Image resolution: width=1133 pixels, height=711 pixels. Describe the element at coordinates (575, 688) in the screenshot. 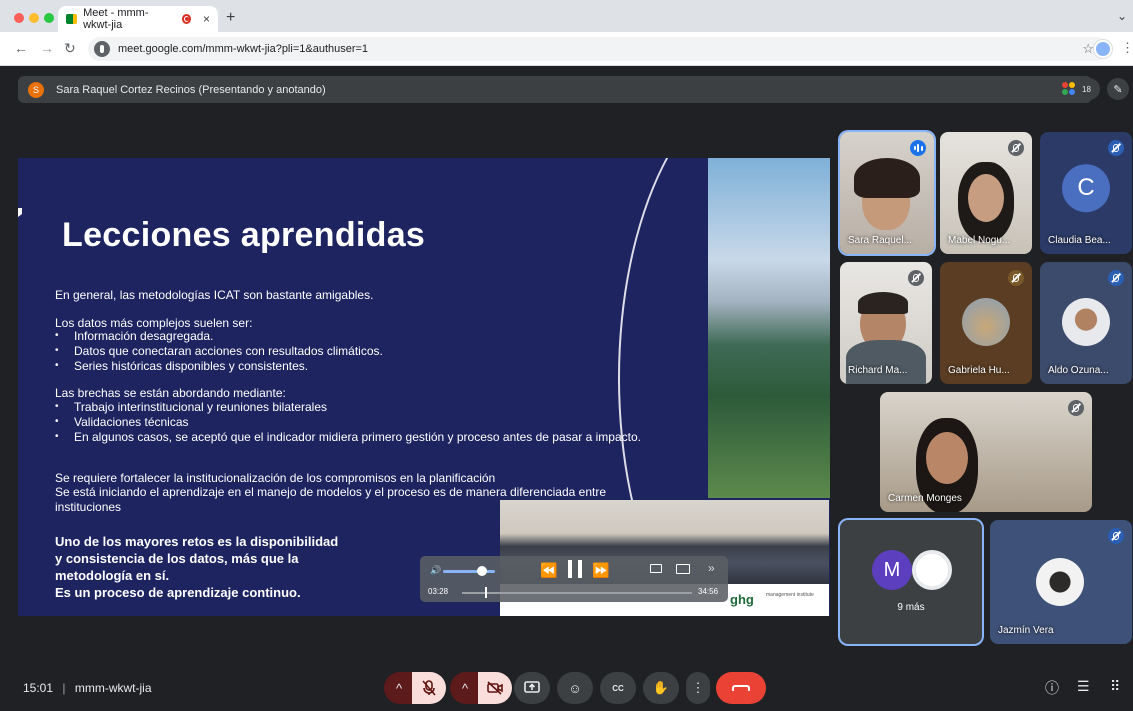

I see `emoji-reactions-button: ☺` at that location.